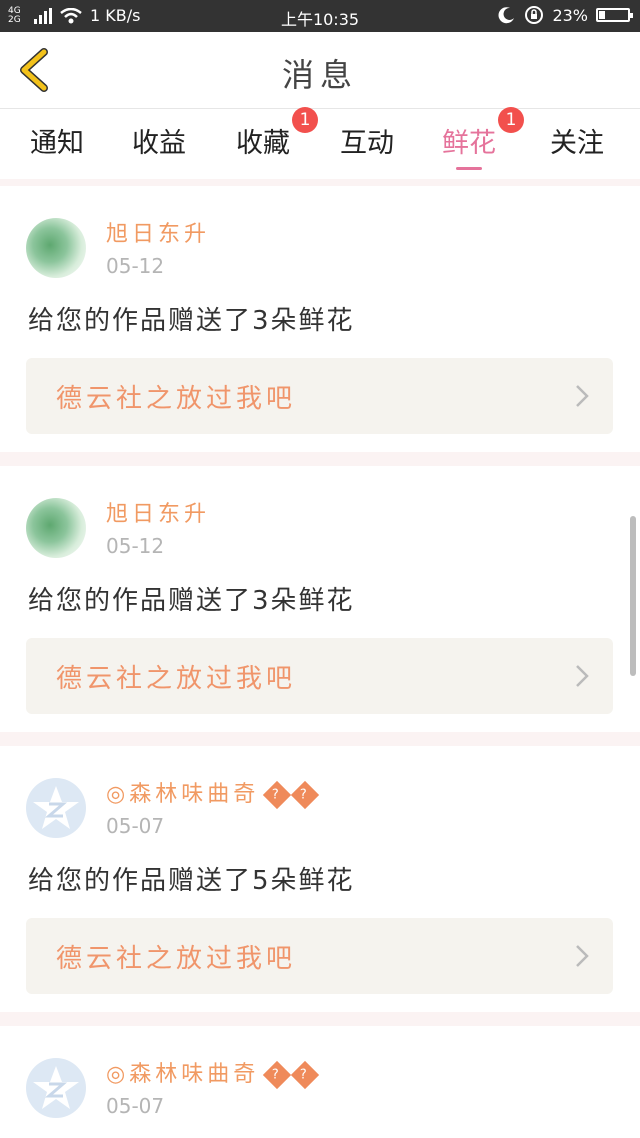 This screenshot has height=1138, width=640. Describe the element at coordinates (577, 143) in the screenshot. I see `tab-label: 关注` at that location.